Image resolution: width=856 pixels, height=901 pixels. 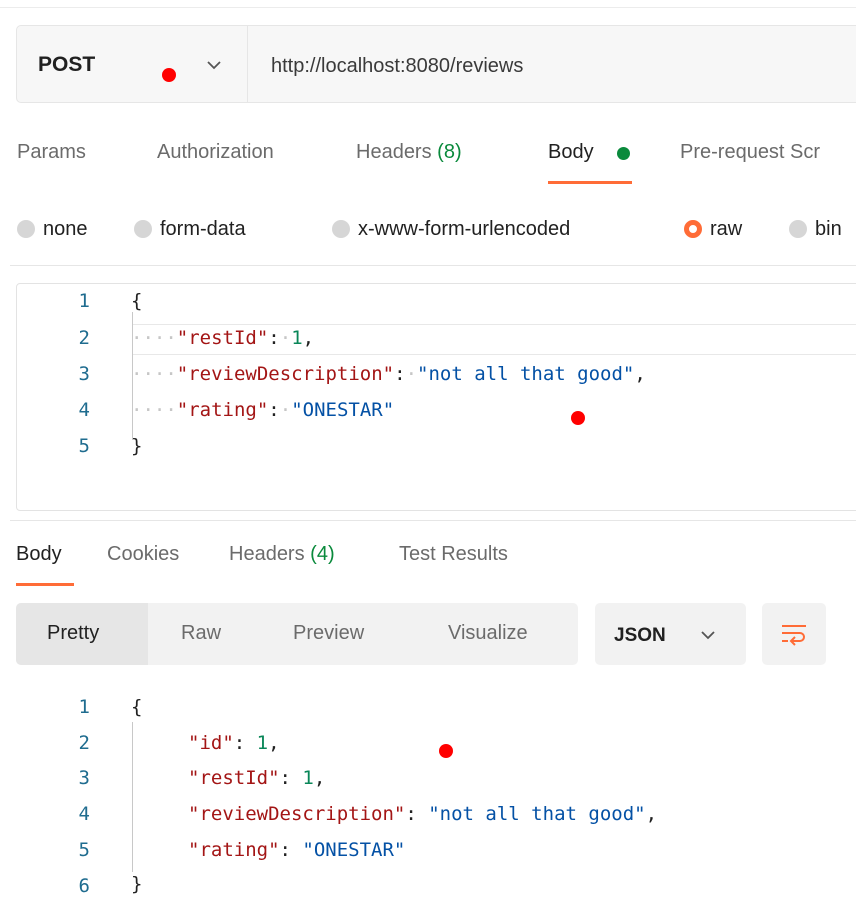 What do you see at coordinates (84, 886) in the screenshot?
I see `line-number: 6` at bounding box center [84, 886].